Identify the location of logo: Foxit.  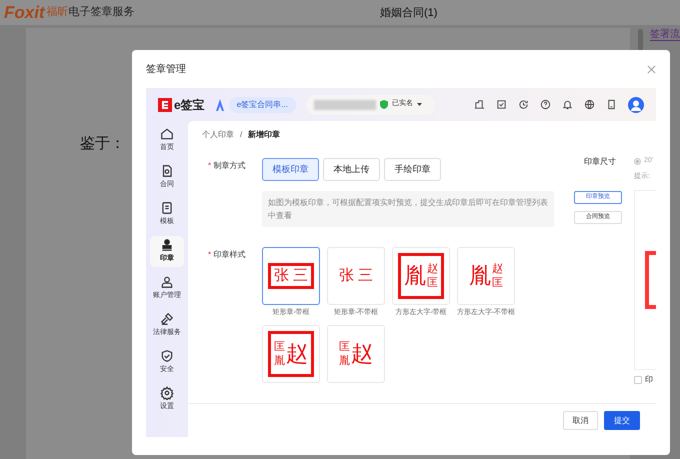
(24, 12).